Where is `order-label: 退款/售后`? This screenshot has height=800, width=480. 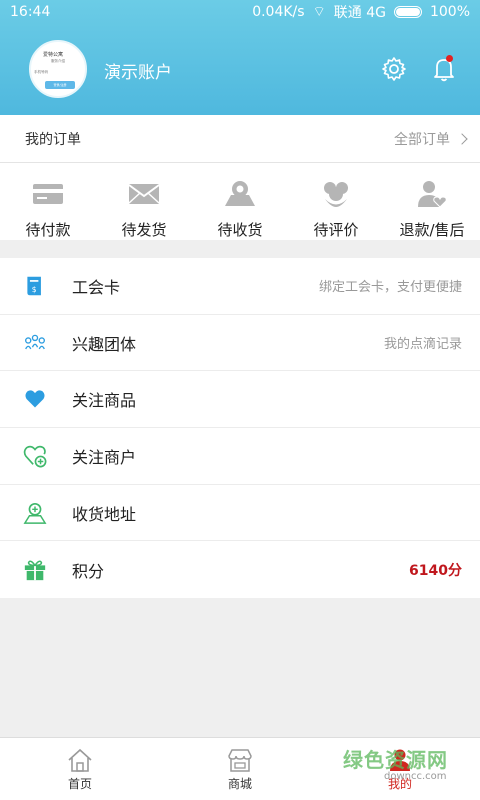 order-label: 退款/售后 is located at coordinates (432, 230).